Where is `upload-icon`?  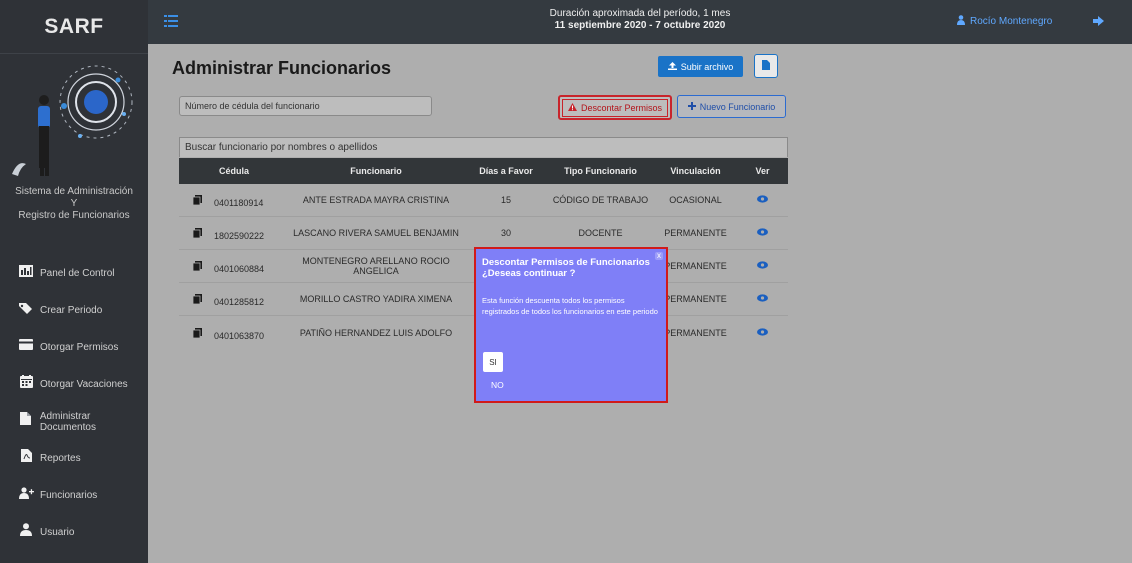
upload-icon is located at coordinates (672, 66).